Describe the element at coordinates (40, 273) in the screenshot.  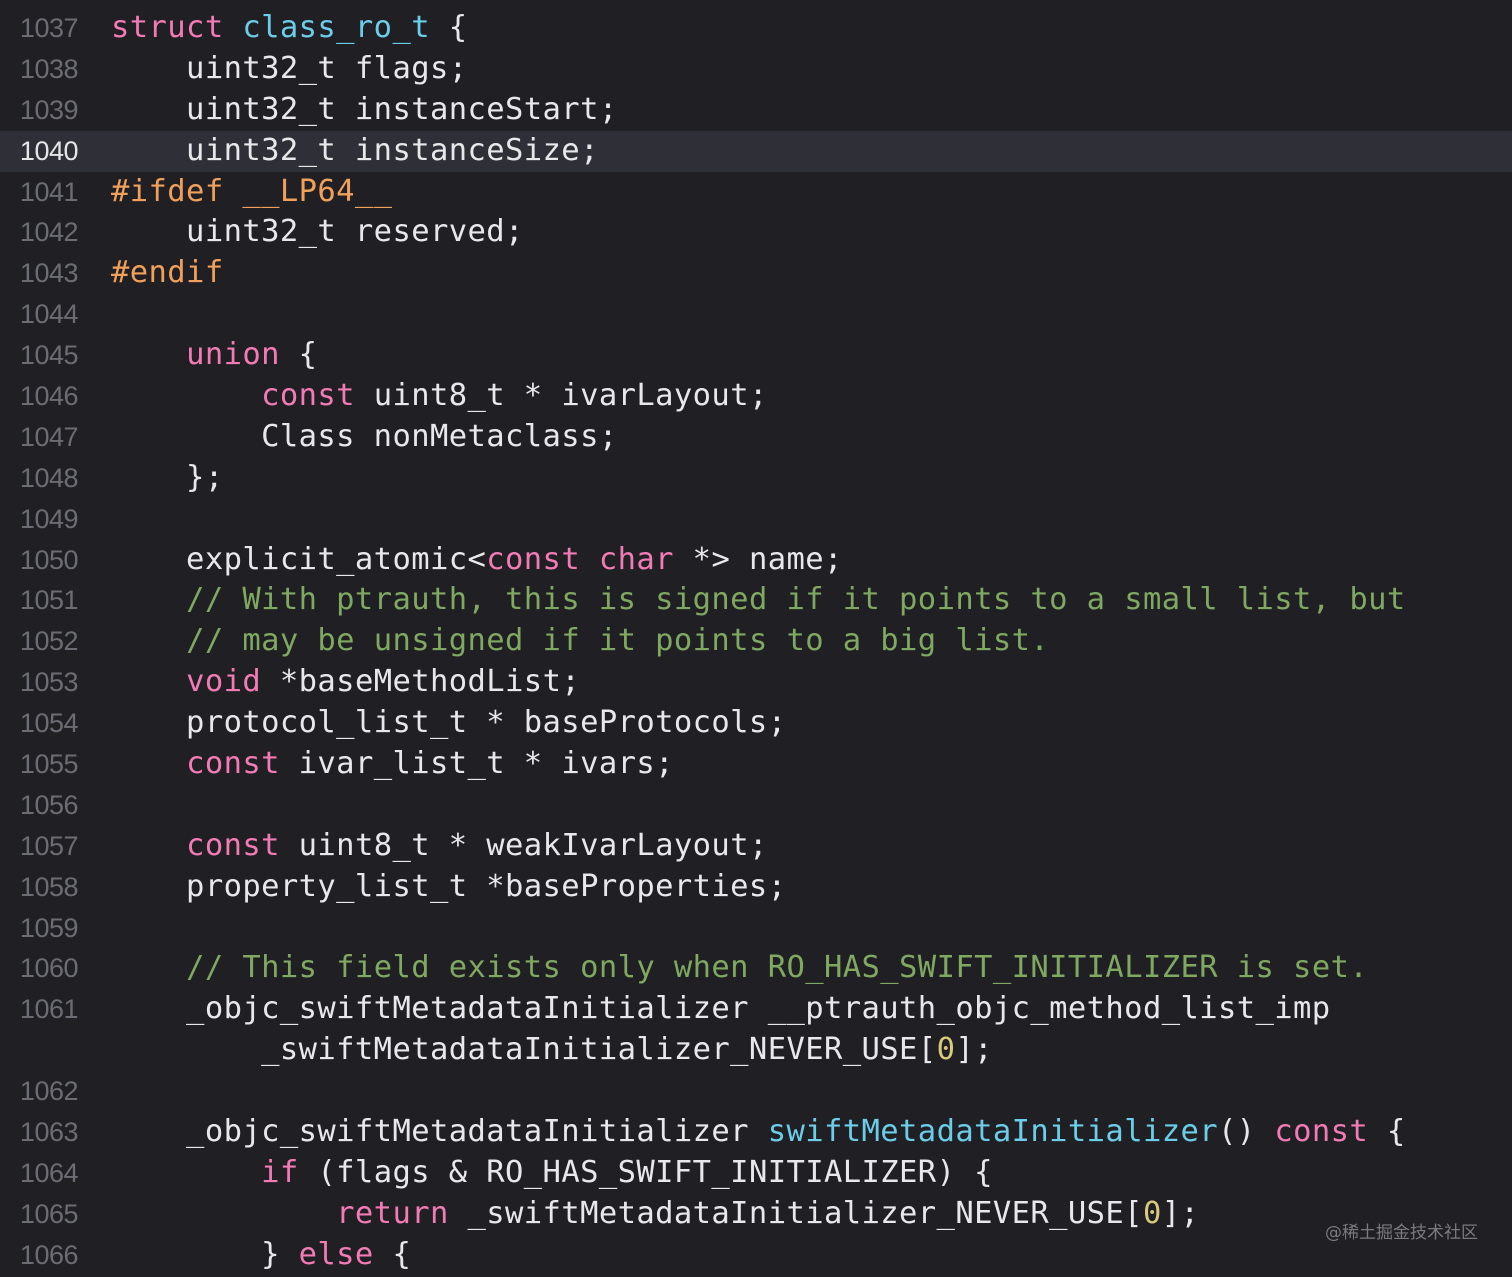
I see `line-number: 1043` at that location.